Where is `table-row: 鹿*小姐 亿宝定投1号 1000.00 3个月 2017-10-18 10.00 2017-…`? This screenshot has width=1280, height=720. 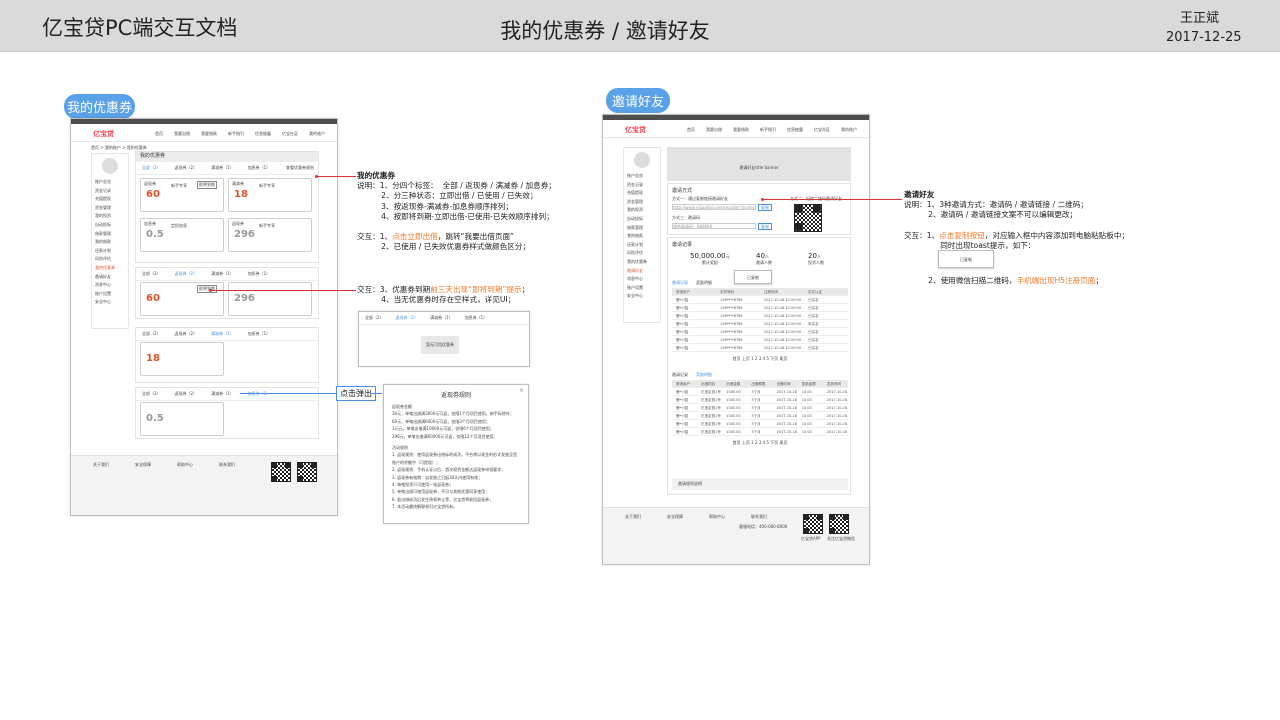 table-row: 鹿*小姐 亿宝定投1号 1000.00 3个月 2017-10-18 10.00 2017-… is located at coordinates (760, 416).